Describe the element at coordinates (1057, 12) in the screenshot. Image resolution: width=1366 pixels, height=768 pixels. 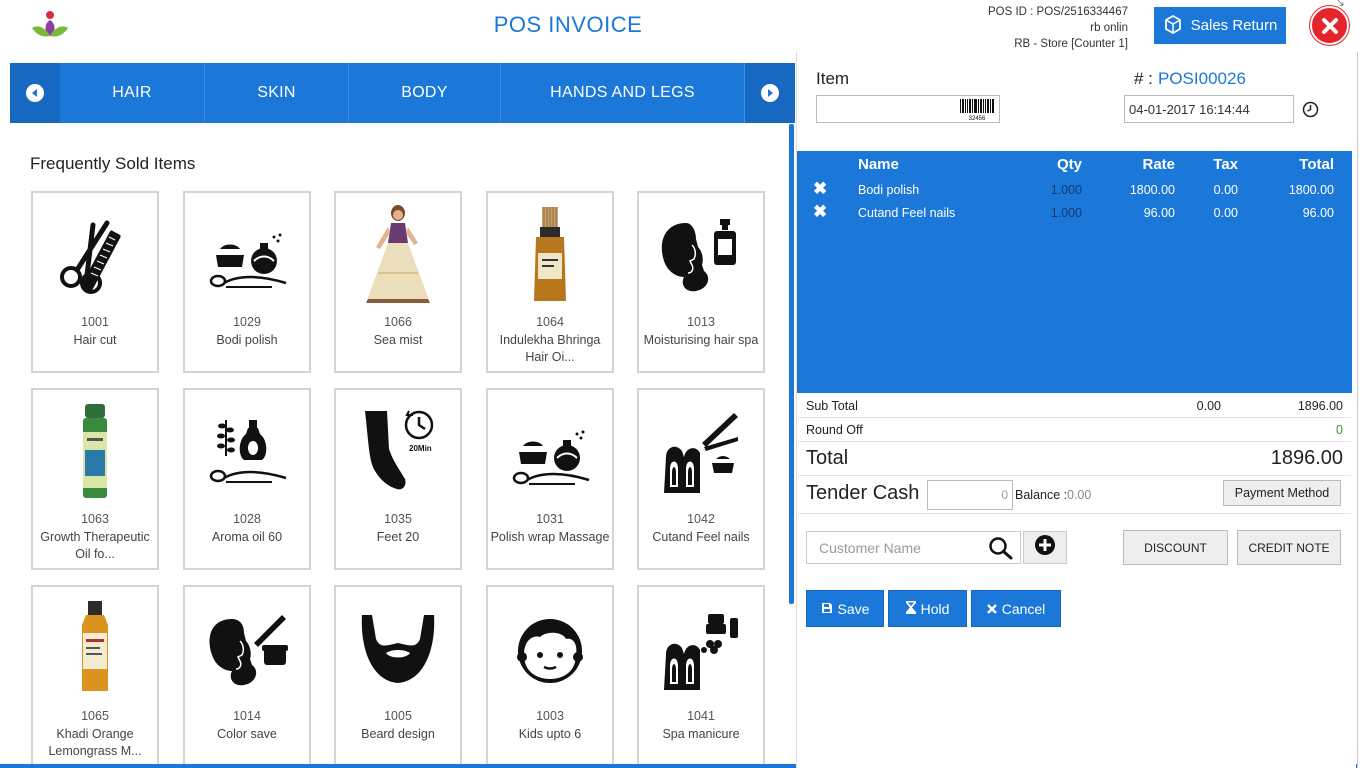
I see `pos-id: POS ID : POS/2516334467` at that location.